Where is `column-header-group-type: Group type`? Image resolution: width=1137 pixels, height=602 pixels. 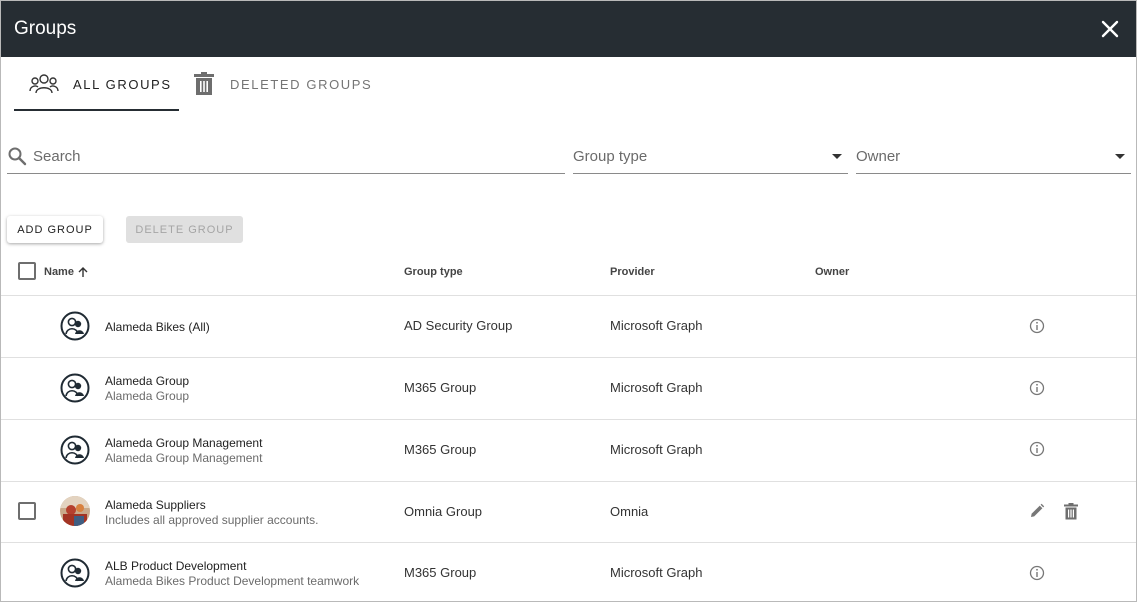 column-header-group-type: Group type is located at coordinates (433, 272).